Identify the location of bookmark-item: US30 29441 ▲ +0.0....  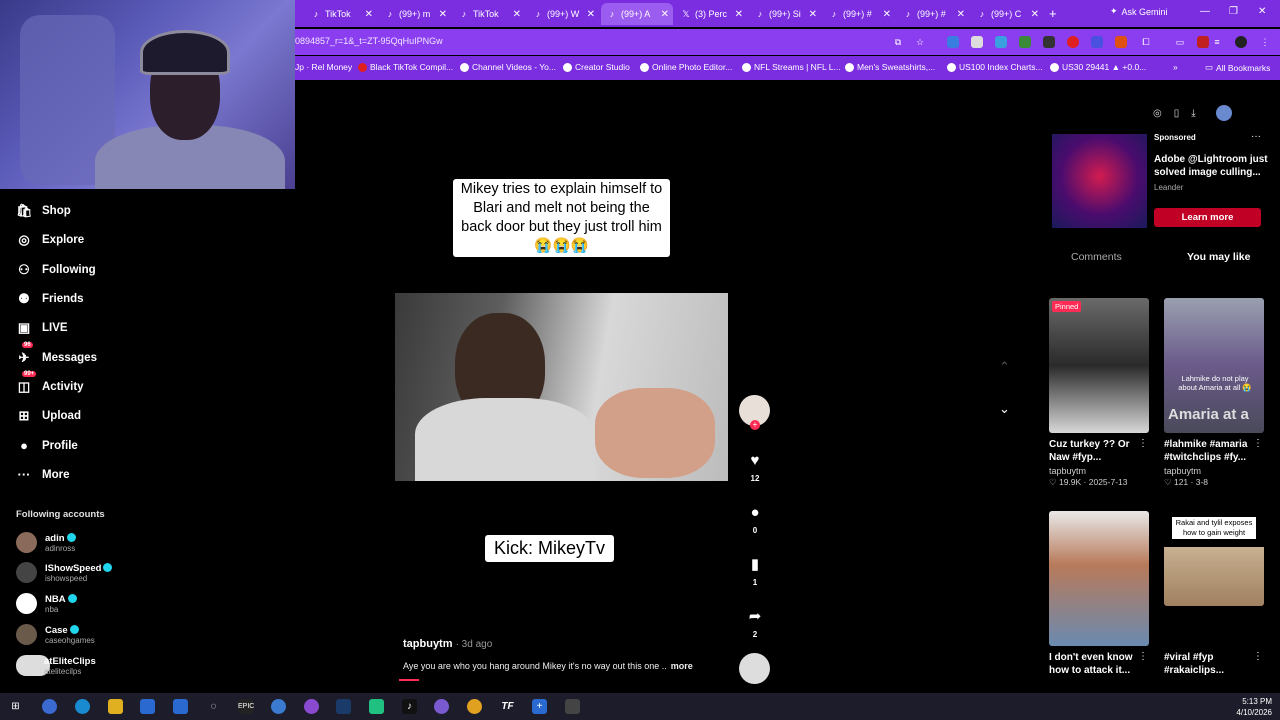
(1098, 67).